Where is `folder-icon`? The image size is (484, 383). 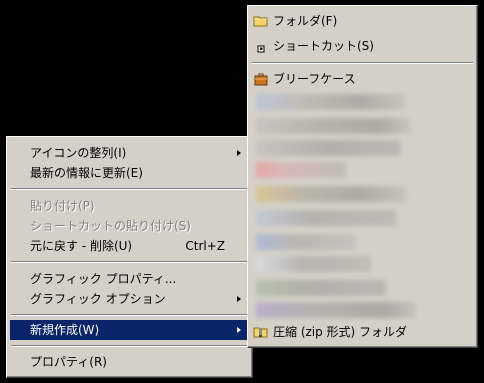 folder-icon is located at coordinates (261, 21).